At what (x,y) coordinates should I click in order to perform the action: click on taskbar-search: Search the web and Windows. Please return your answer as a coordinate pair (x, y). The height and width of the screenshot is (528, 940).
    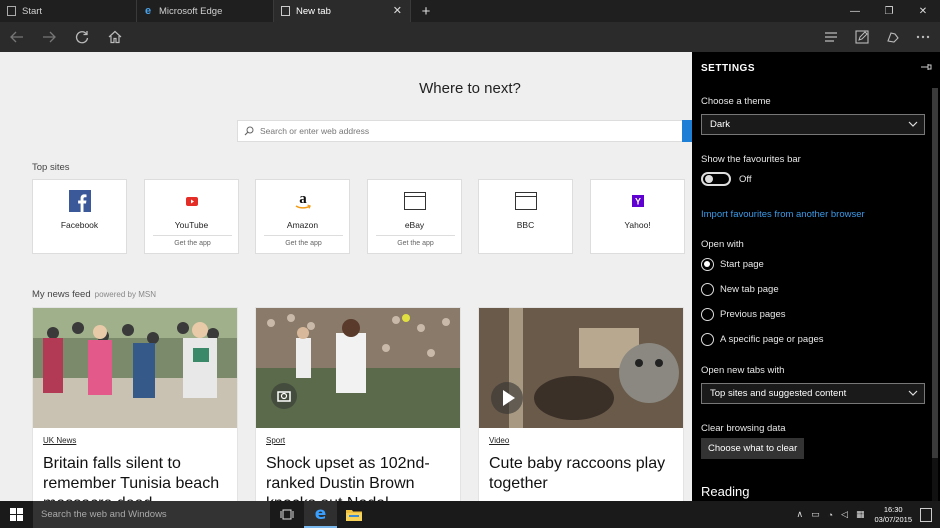
    Looking at the image, I should click on (151, 514).